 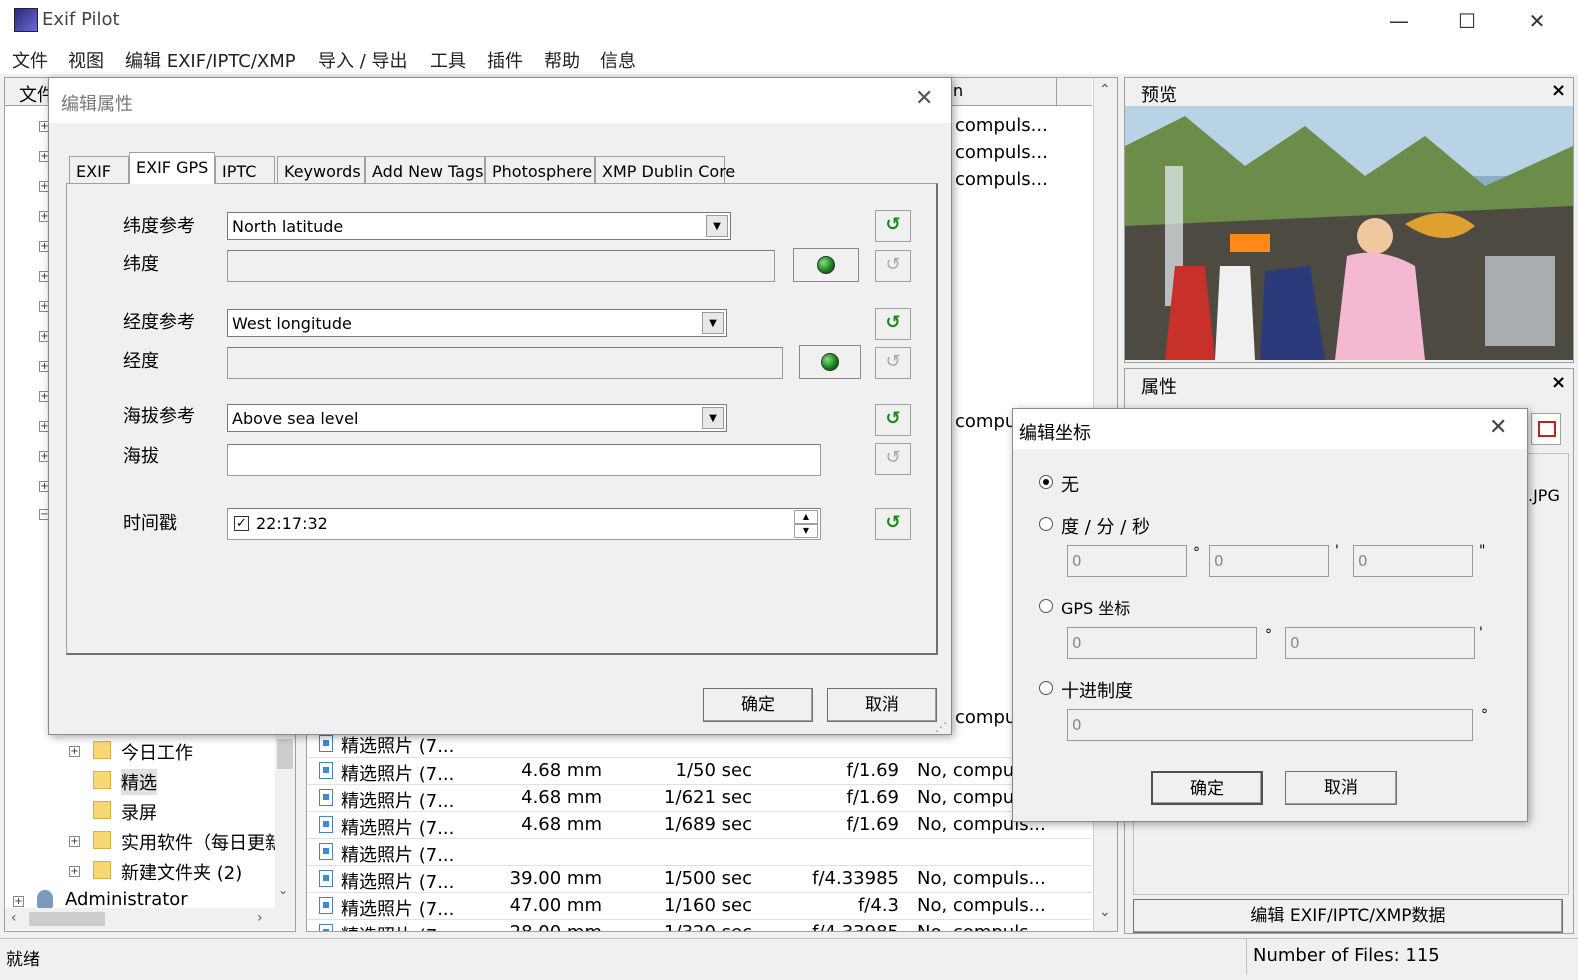 What do you see at coordinates (561, 770) in the screenshot?
I see `cell-focal: 4.68 mm` at bounding box center [561, 770].